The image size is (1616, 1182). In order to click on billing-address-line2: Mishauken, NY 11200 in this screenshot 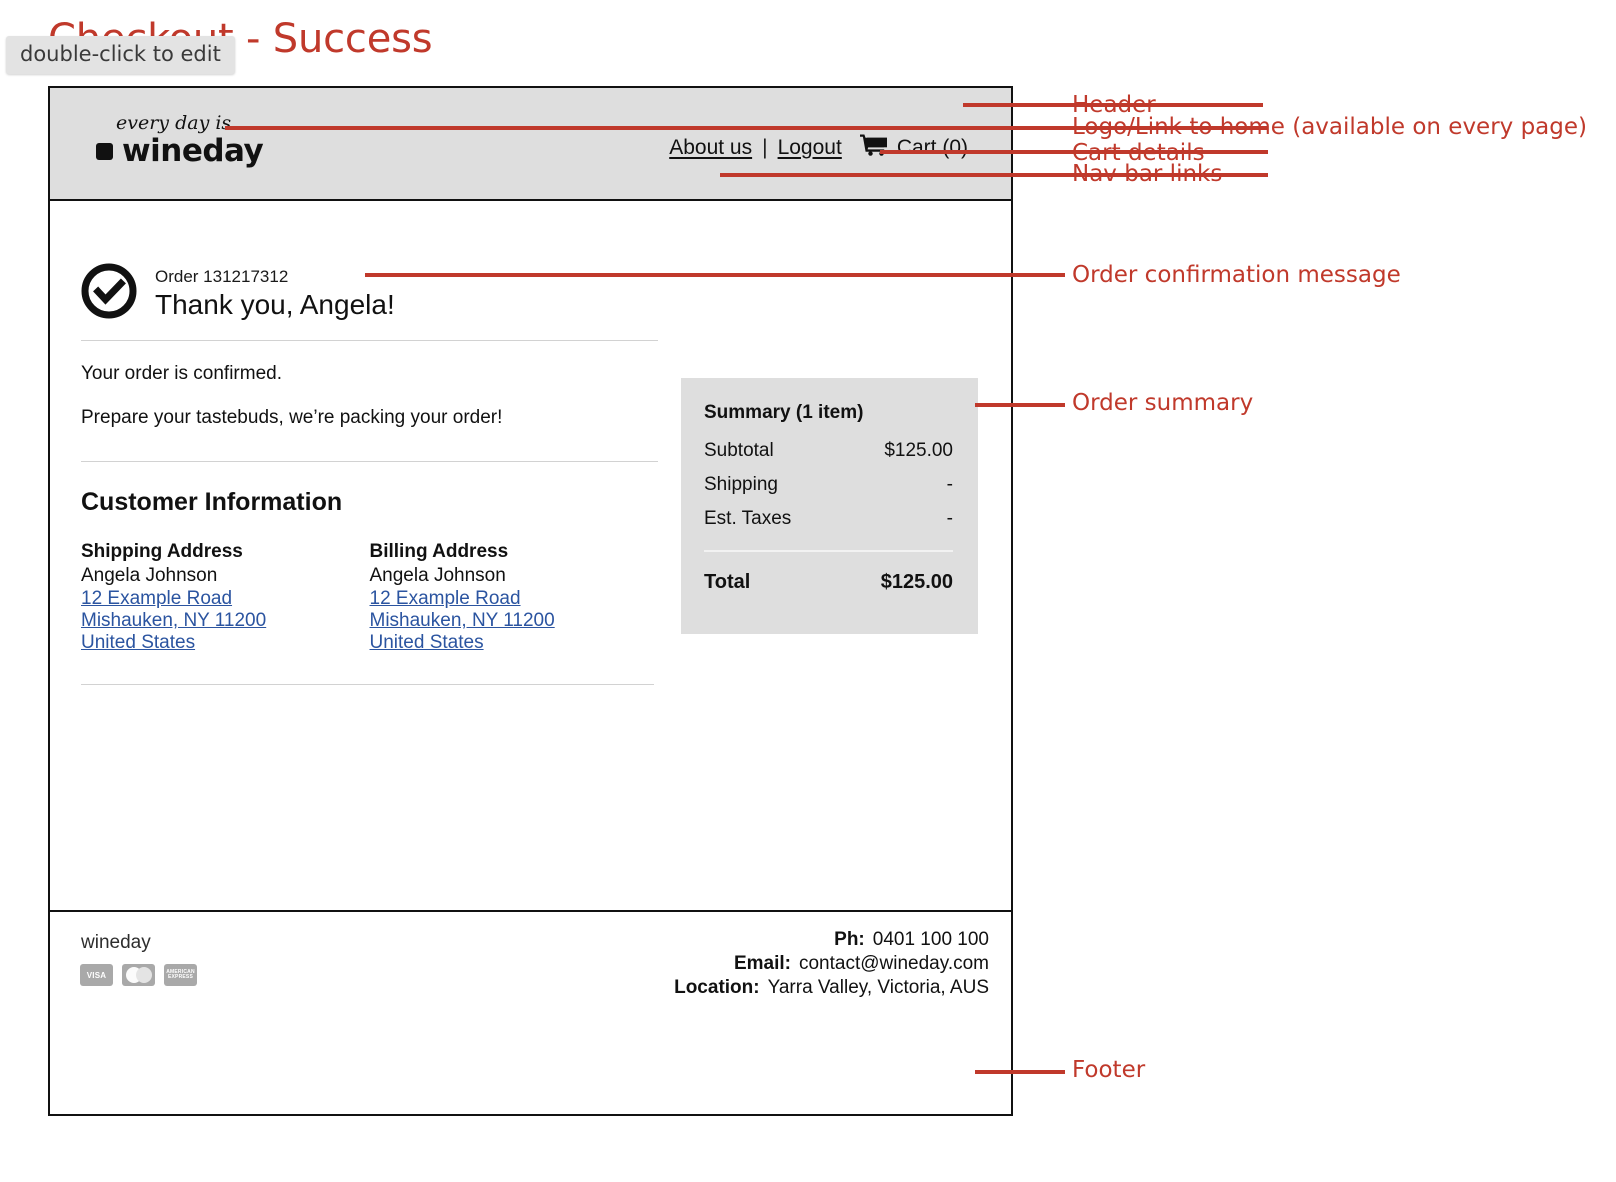, I will do `click(514, 621)`.